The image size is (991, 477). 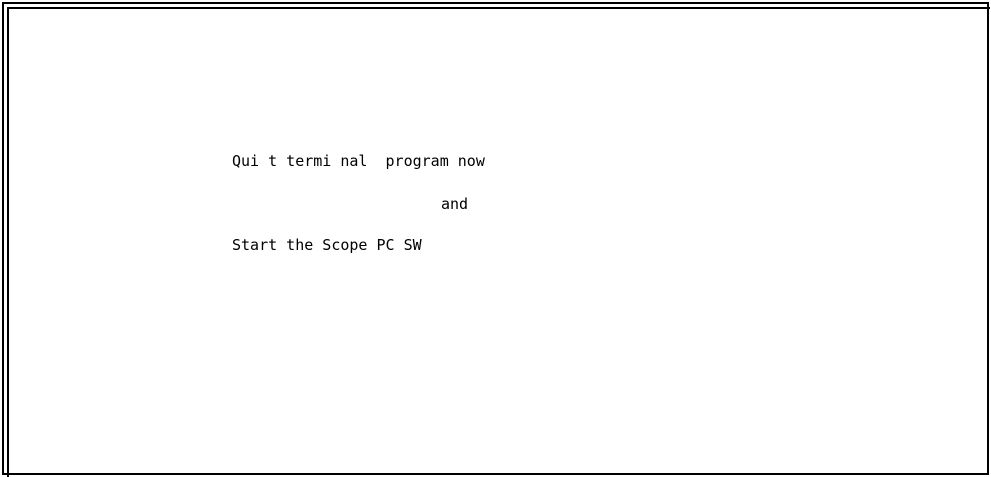 I want to click on message-line-start: Start the Scope PC SW, so click(x=327, y=245).